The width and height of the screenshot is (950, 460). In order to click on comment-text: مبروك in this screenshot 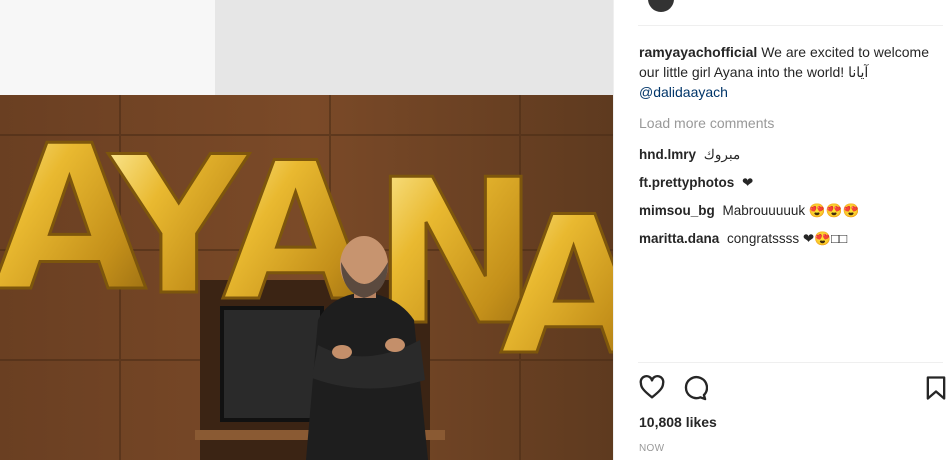, I will do `click(722, 154)`.